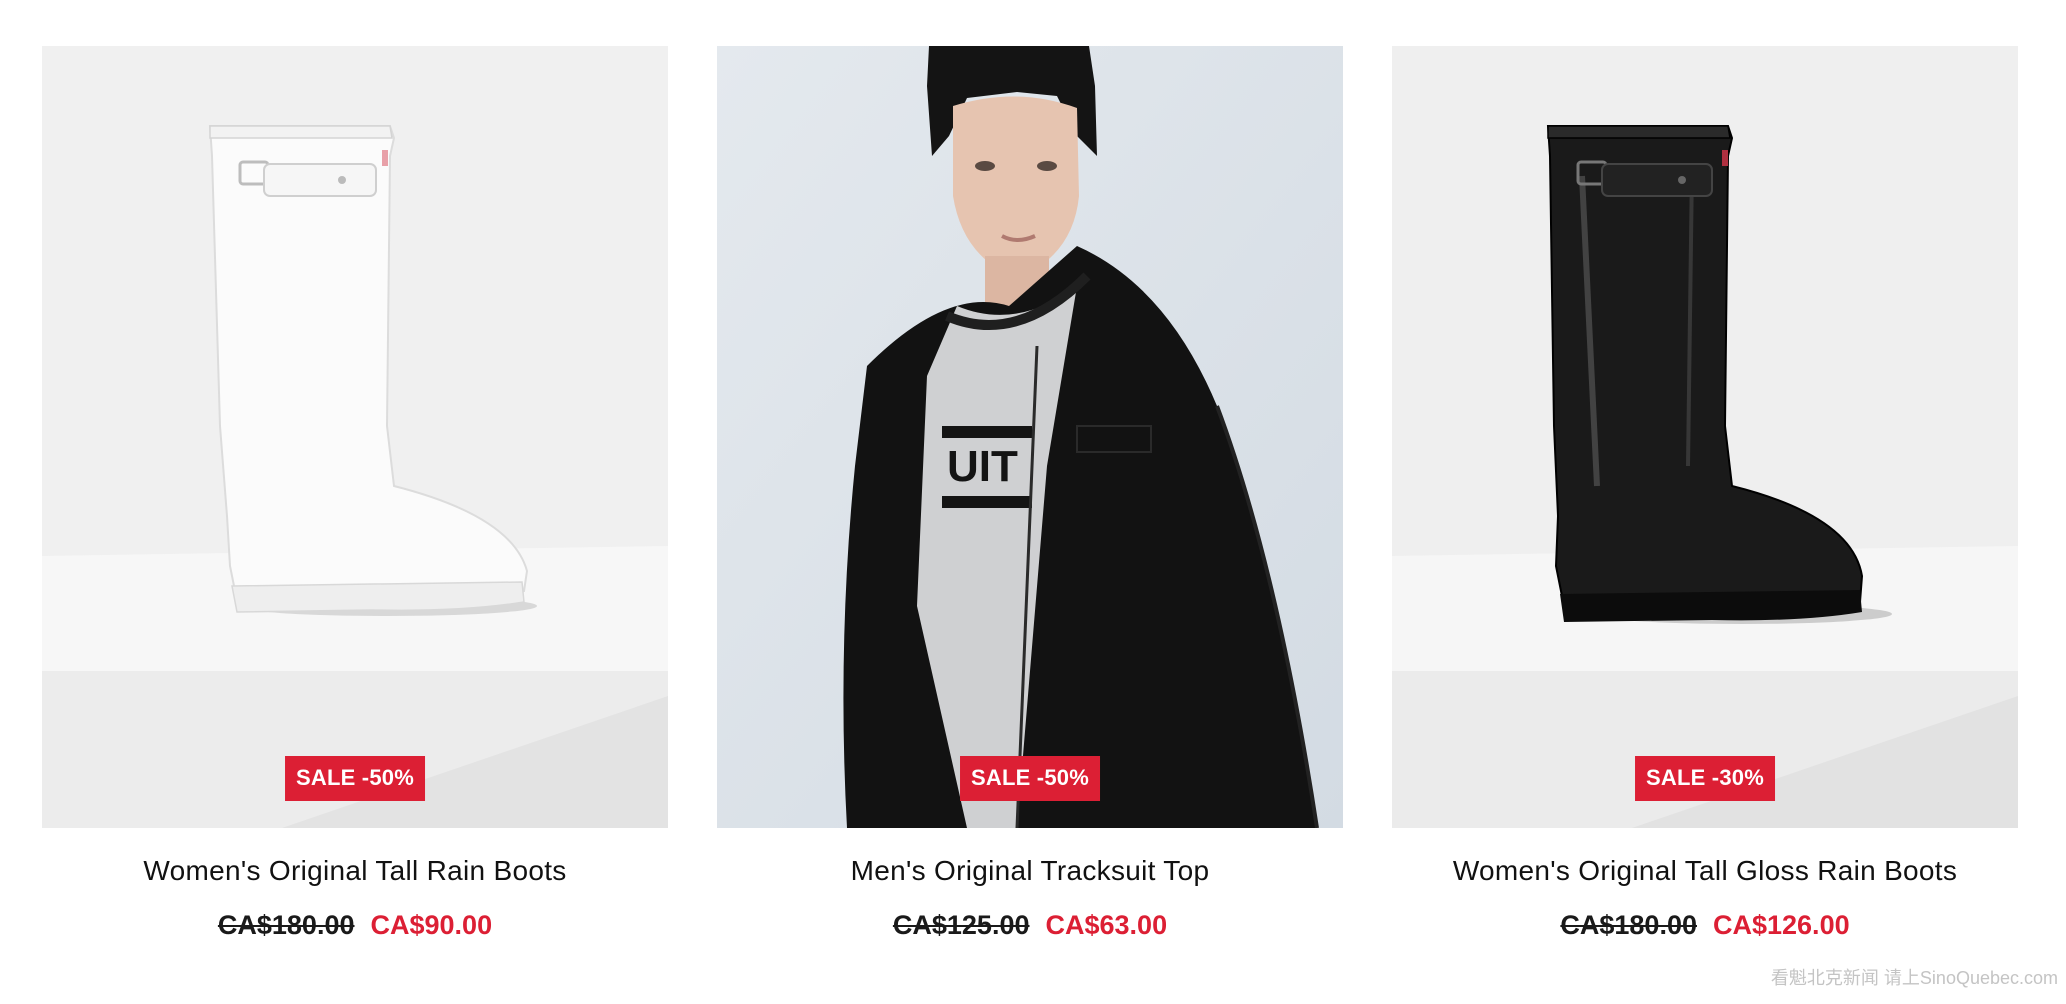 Image resolution: width=2066 pixels, height=1004 pixels. I want to click on sale-price: CA$126.00, so click(1781, 925).